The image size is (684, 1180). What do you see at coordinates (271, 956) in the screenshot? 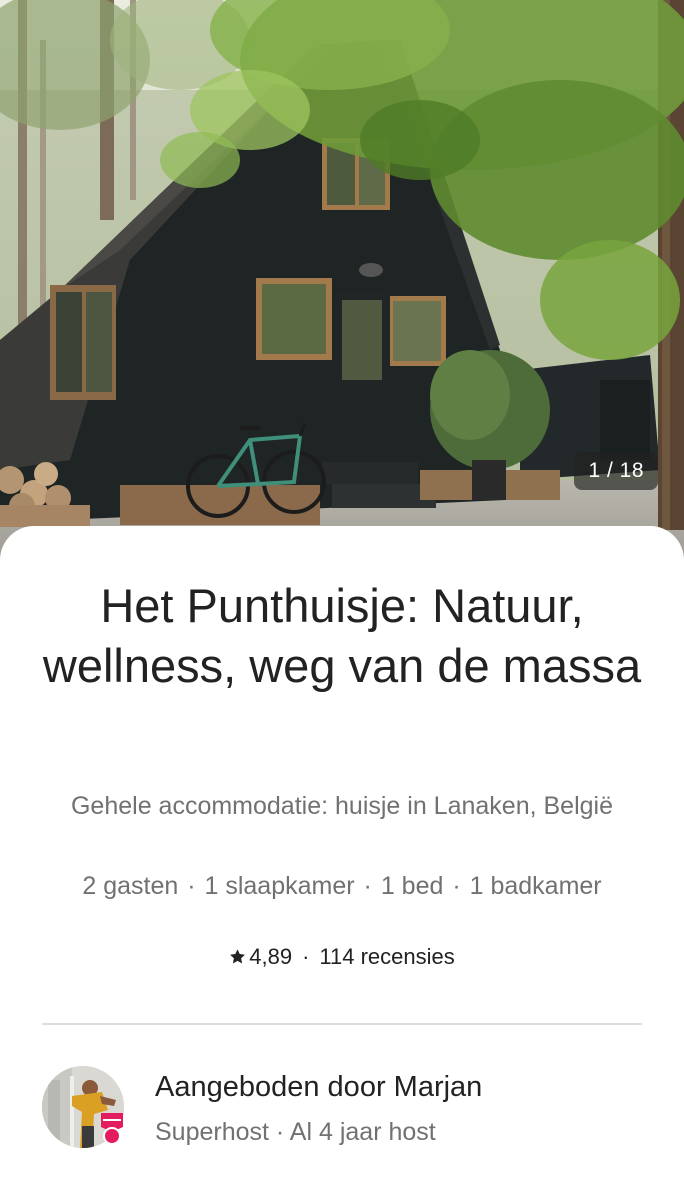
I see `rating-score: 4,89` at bounding box center [271, 956].